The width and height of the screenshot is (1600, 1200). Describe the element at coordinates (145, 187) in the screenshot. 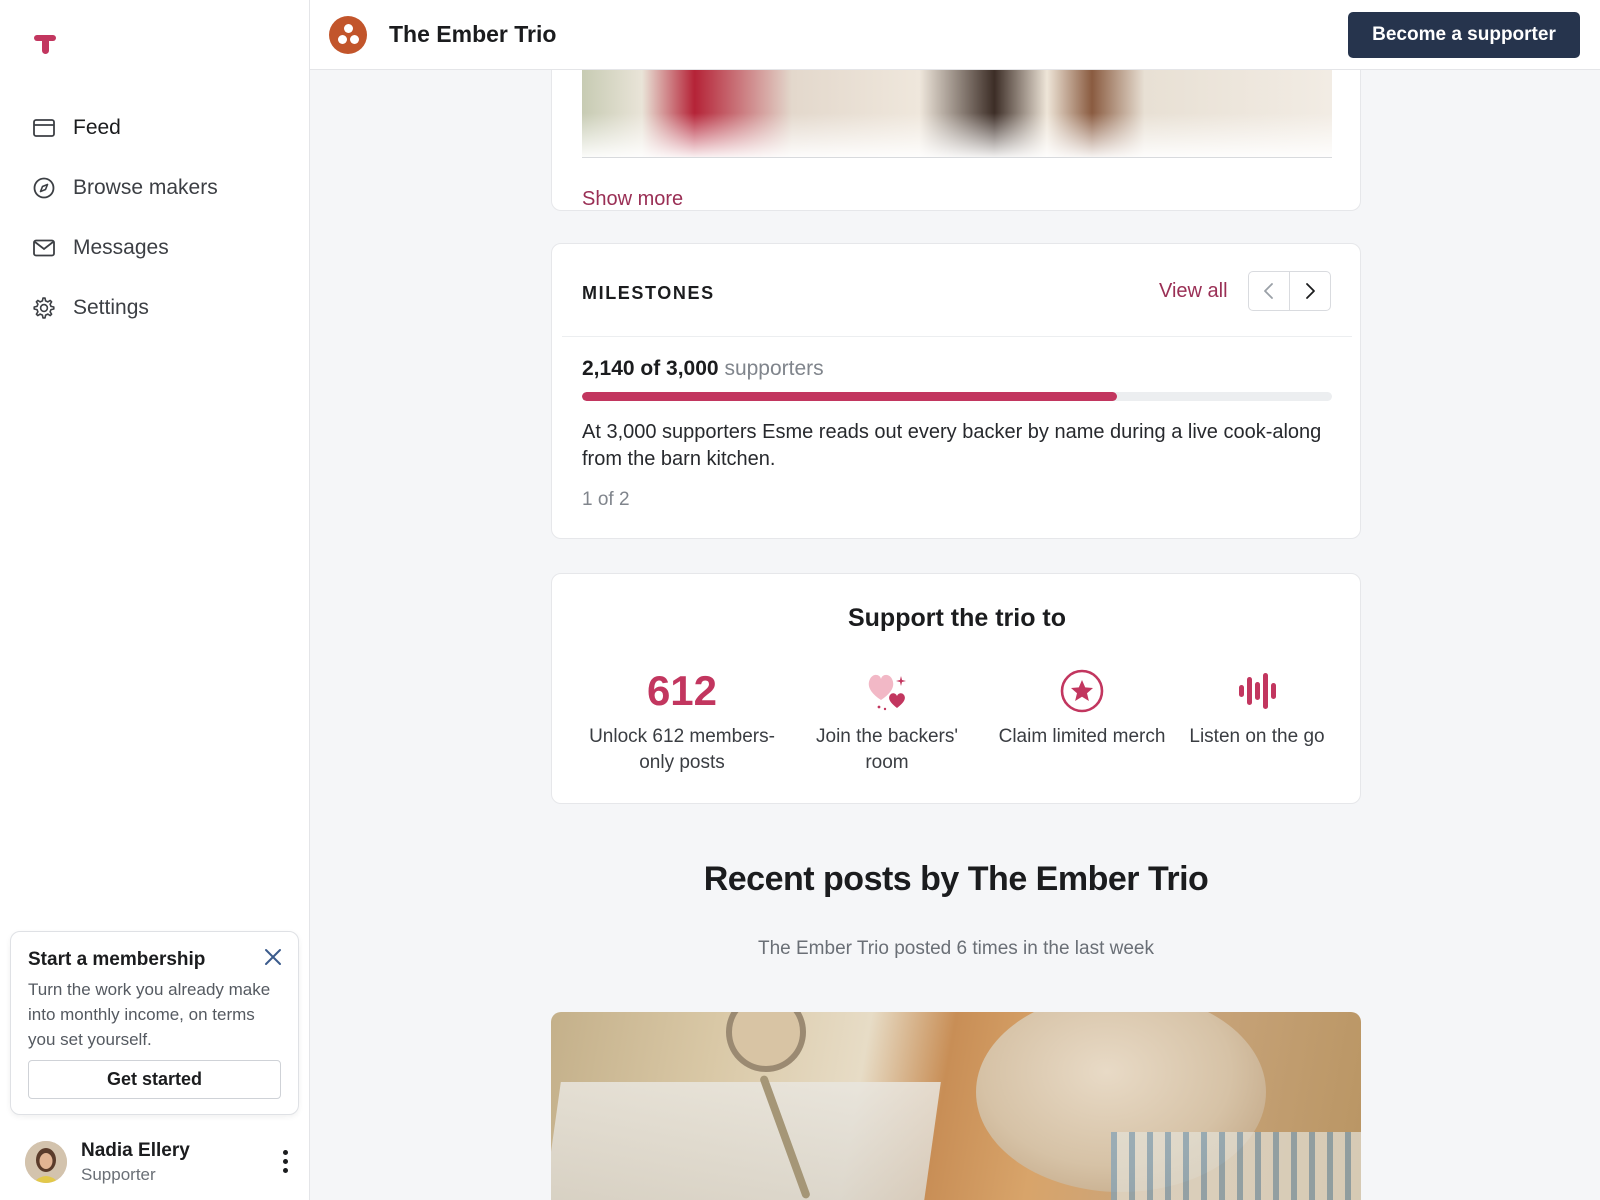

I see `sidebar-item-label: Browse makers` at that location.